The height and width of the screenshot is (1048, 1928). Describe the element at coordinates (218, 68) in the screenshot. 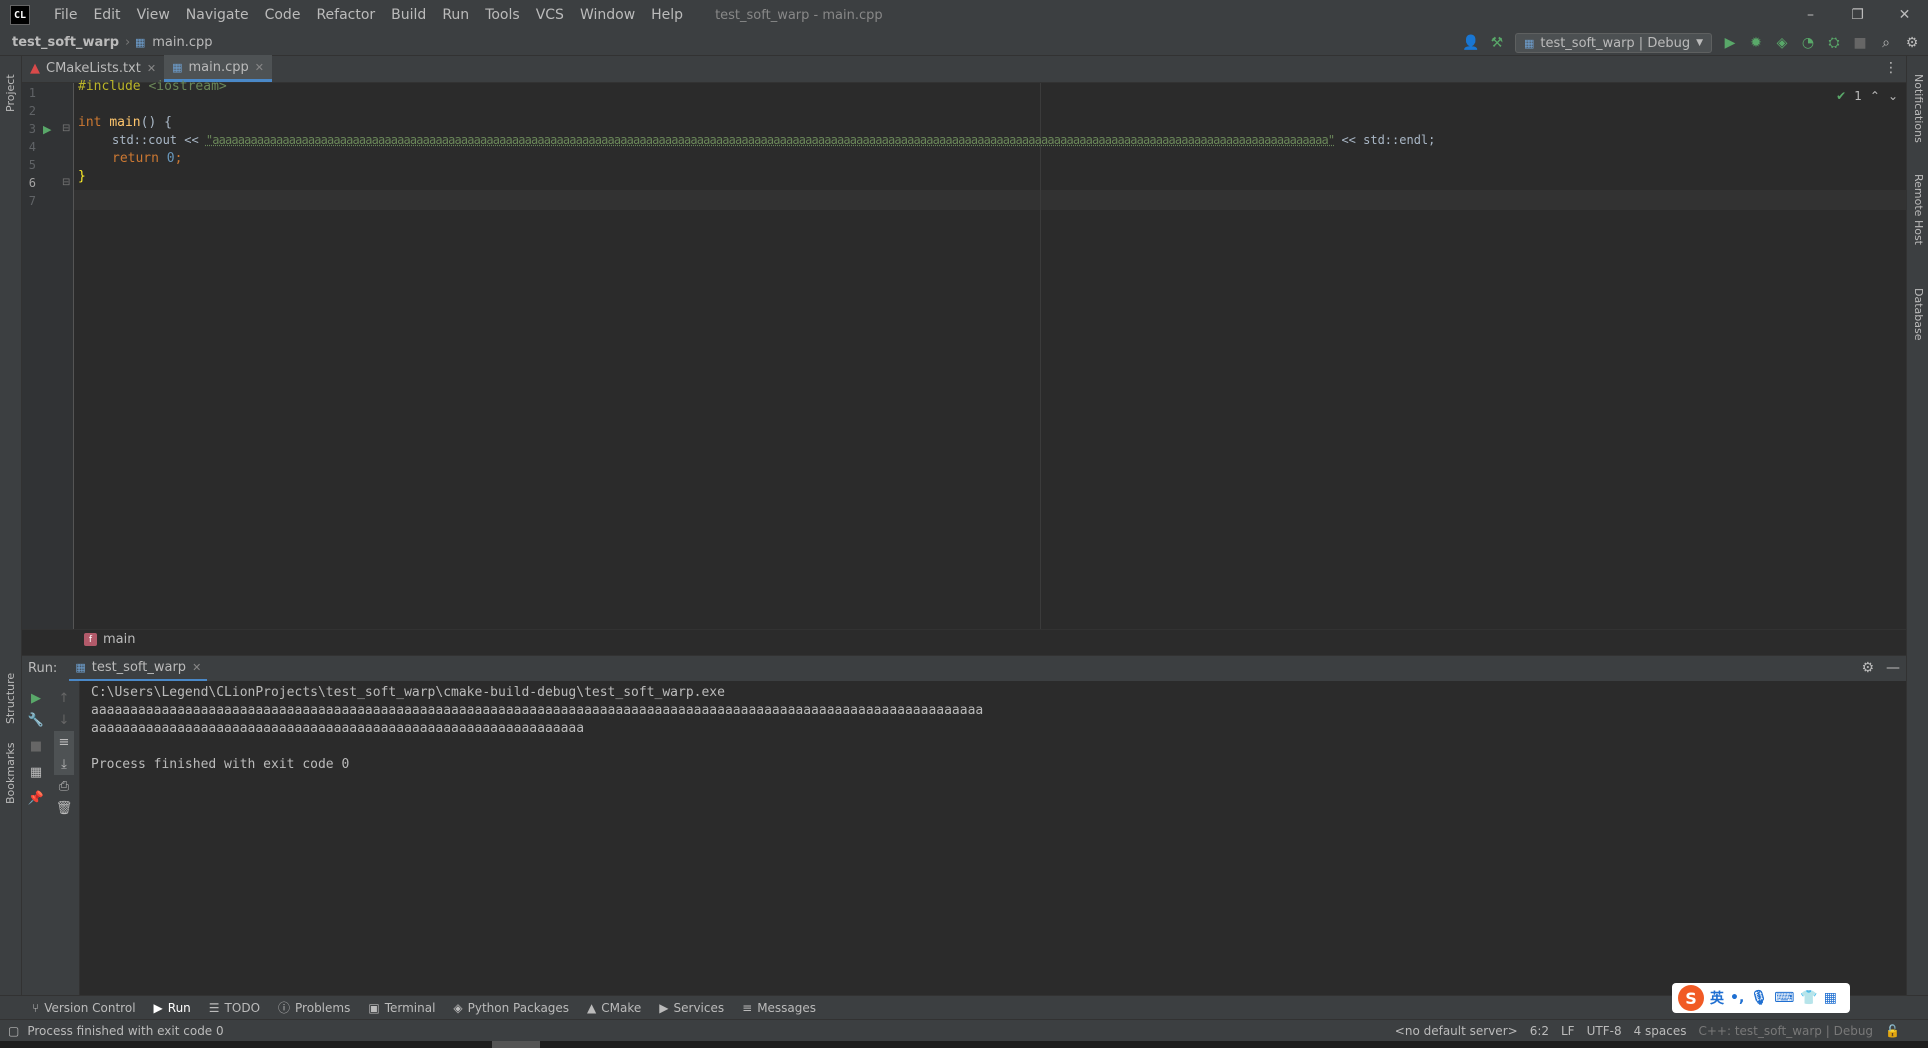

I see `tab-main-cpp: ▦ main.cpp ✕` at that location.